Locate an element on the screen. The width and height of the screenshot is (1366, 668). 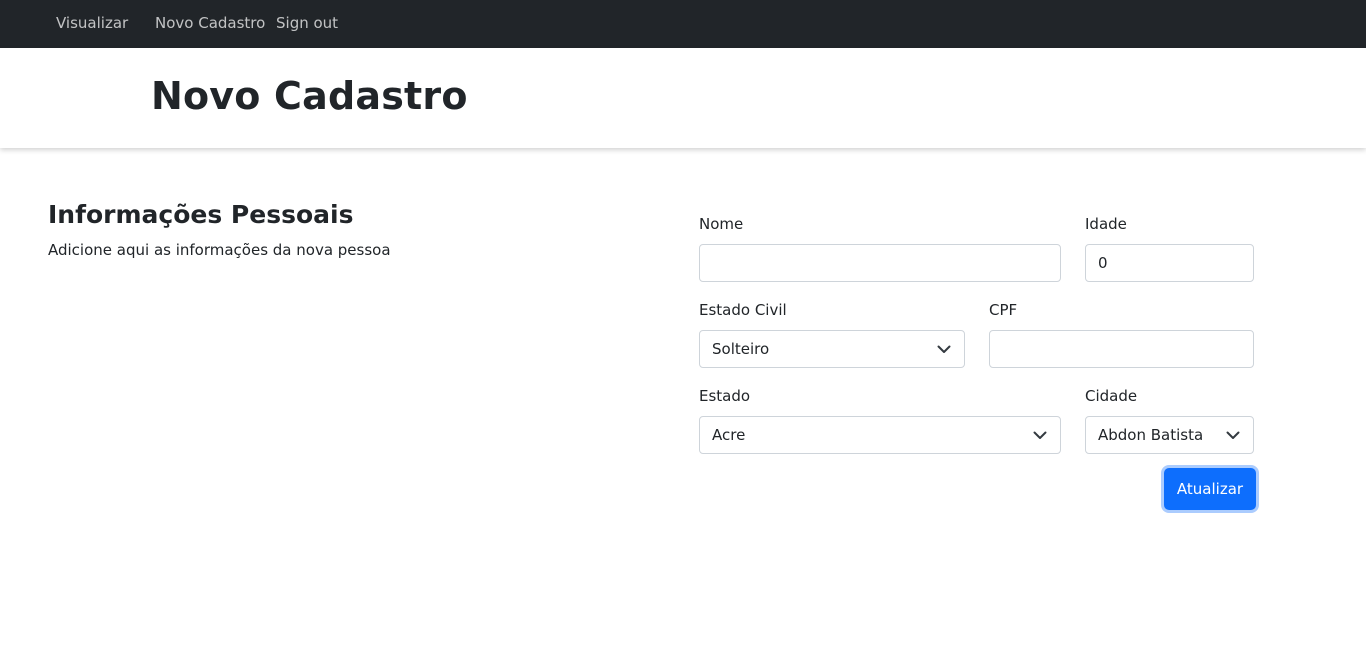
estado-label: Estado is located at coordinates (725, 396).